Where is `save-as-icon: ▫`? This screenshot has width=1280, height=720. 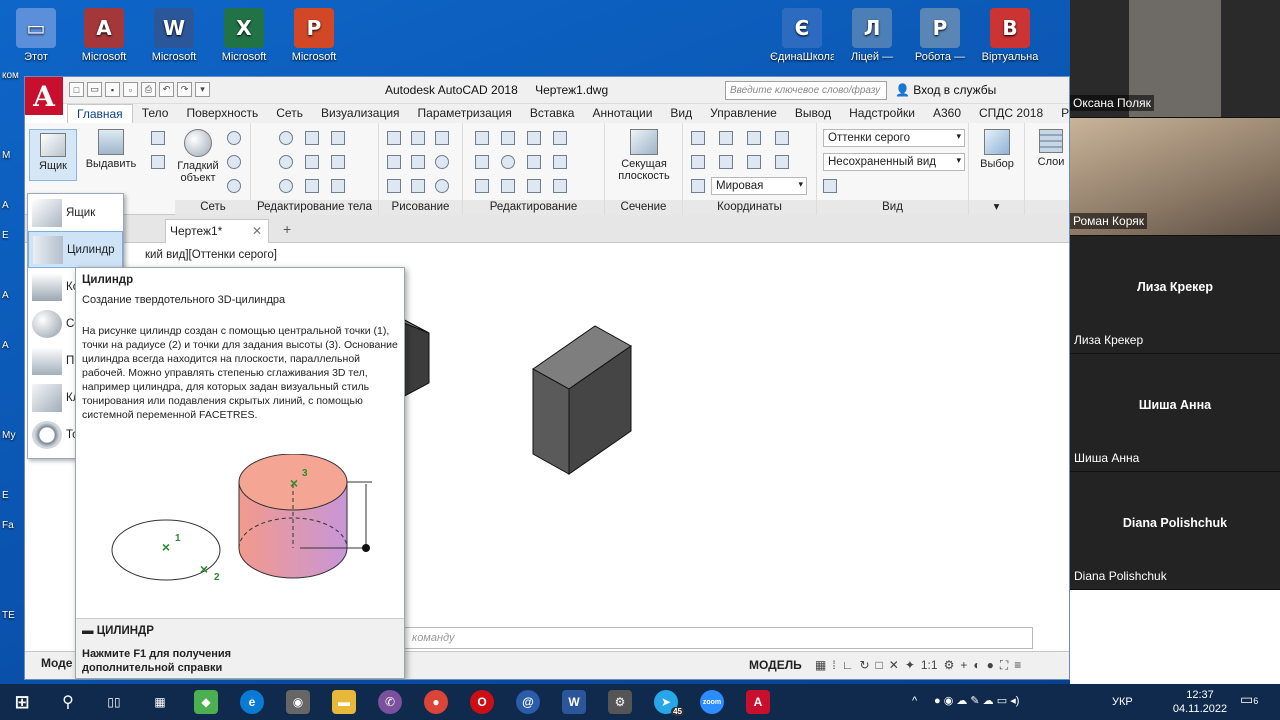 save-as-icon: ▫ is located at coordinates (130, 89).